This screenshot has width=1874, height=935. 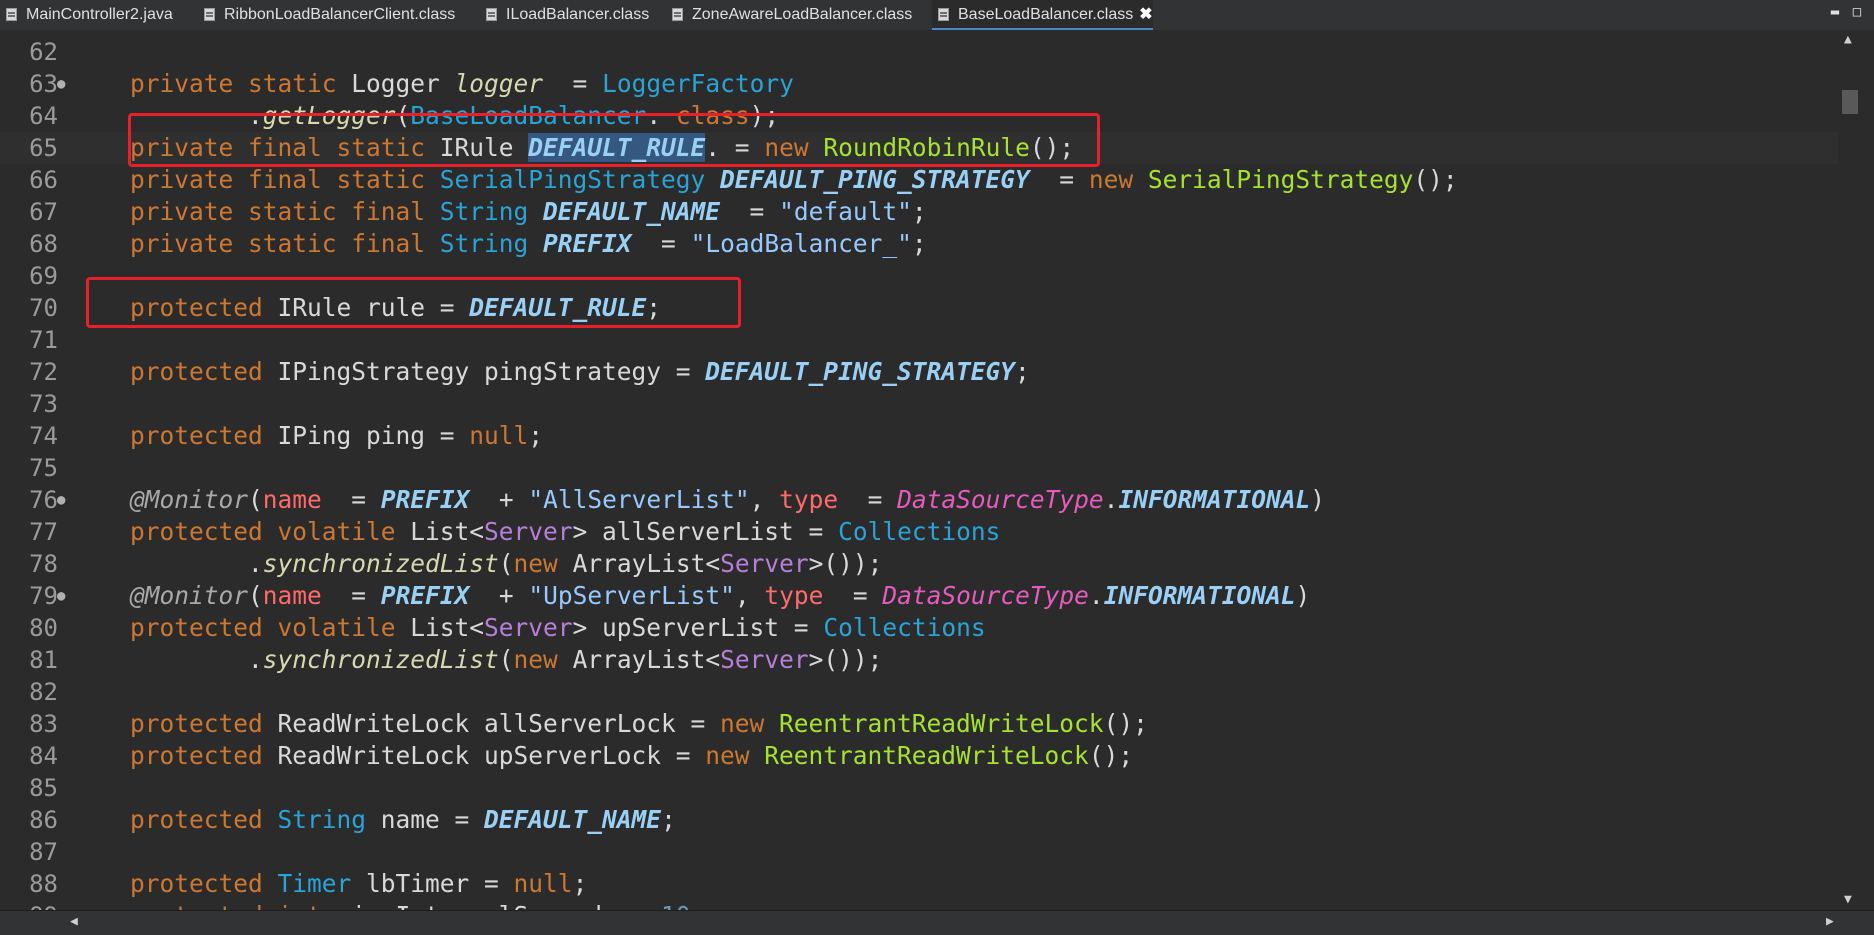 What do you see at coordinates (43, 148) in the screenshot?
I see `line-number: 65` at bounding box center [43, 148].